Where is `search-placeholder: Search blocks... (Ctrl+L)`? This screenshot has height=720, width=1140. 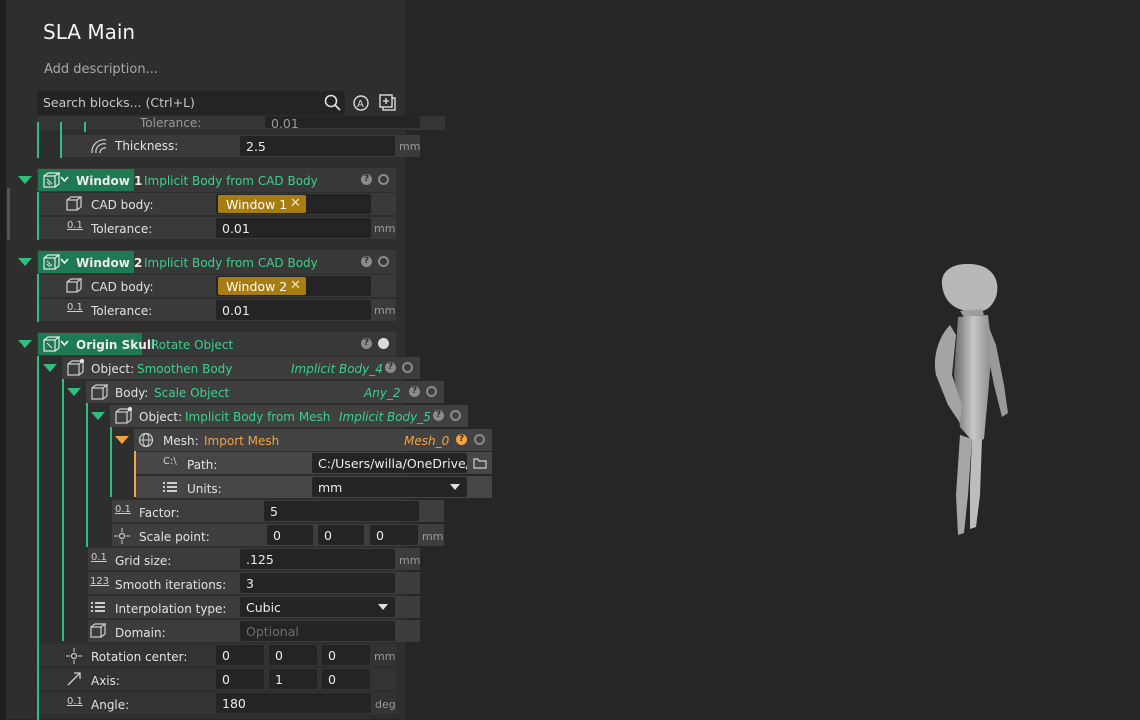 search-placeholder: Search blocks... (Ctrl+L) is located at coordinates (119, 102).